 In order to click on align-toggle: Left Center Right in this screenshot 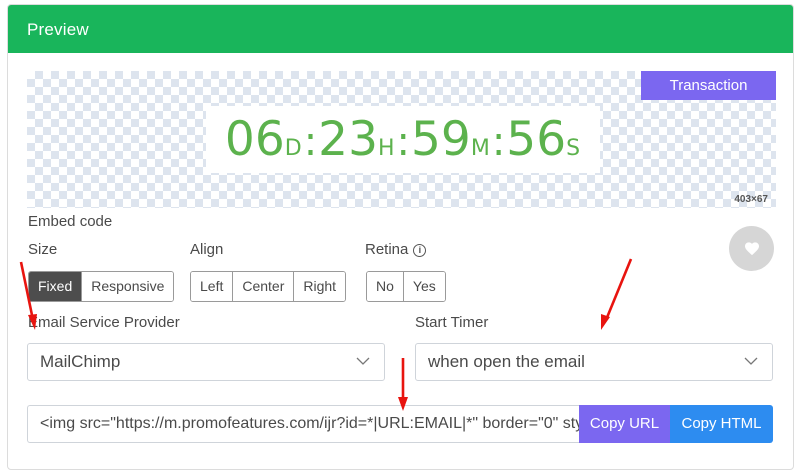, I will do `click(268, 286)`.